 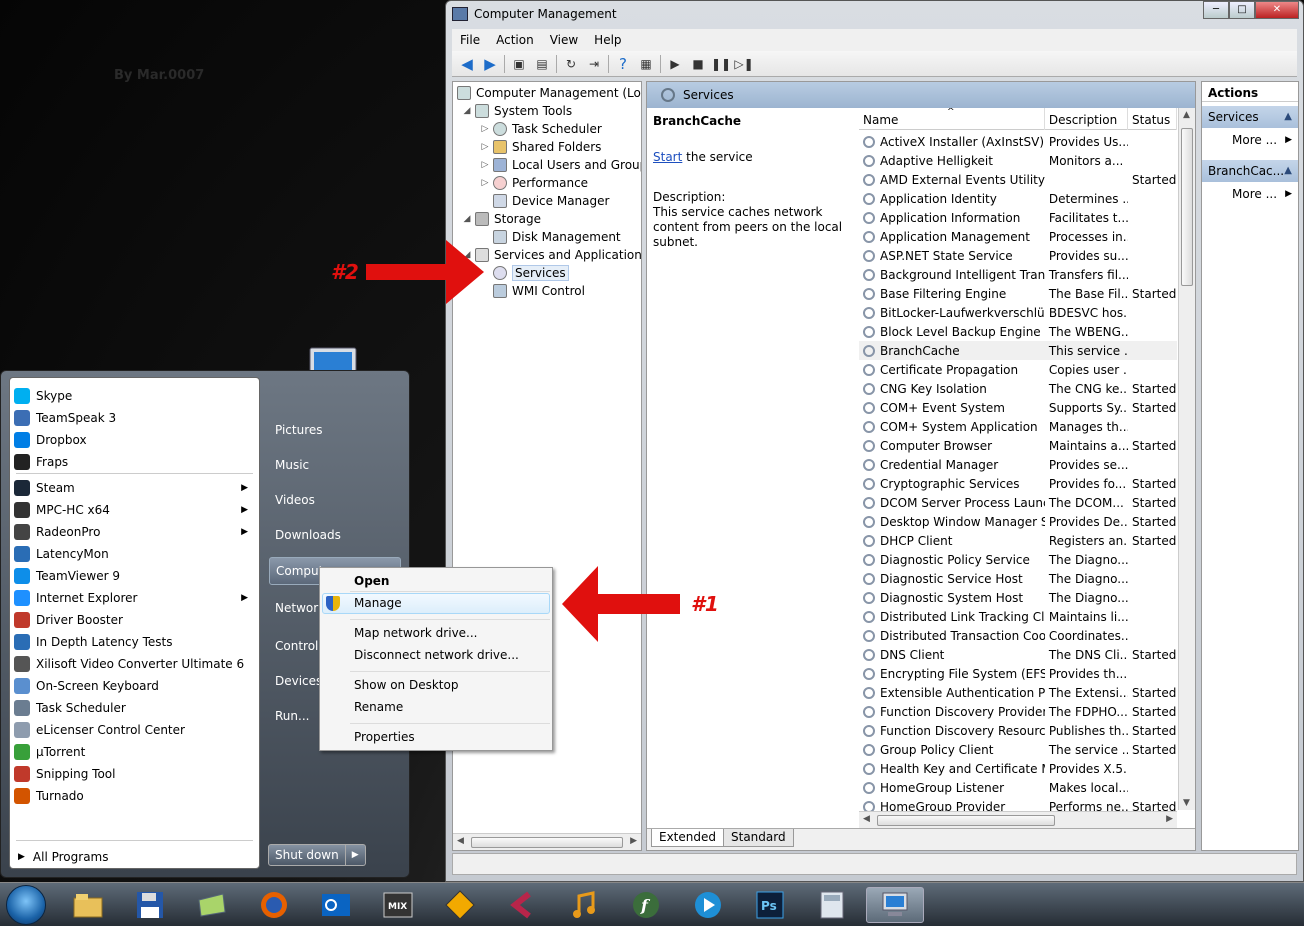 I want to click on menu-file: File, so click(x=470, y=40).